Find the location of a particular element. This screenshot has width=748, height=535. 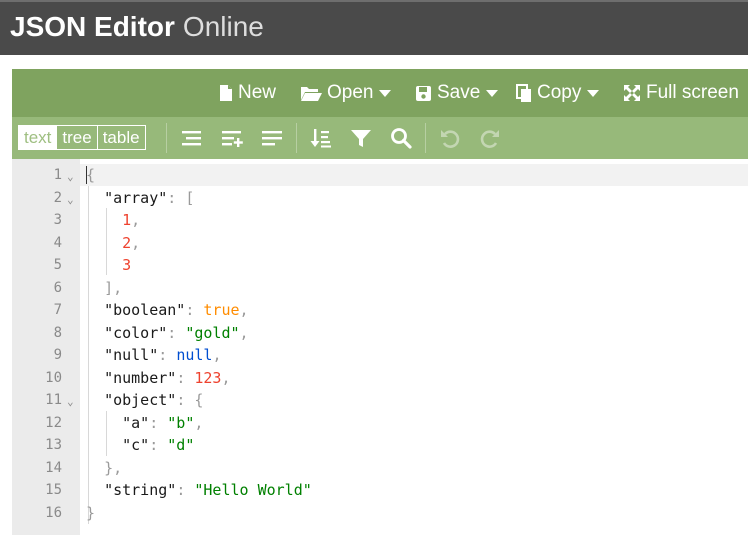

active-line-highlight is located at coordinates (414, 175).